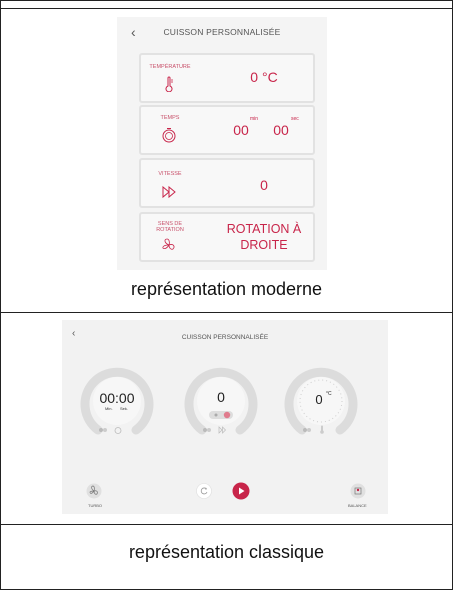 Image resolution: width=453 pixels, height=590 pixels. I want to click on turbo-button, so click(94, 491).